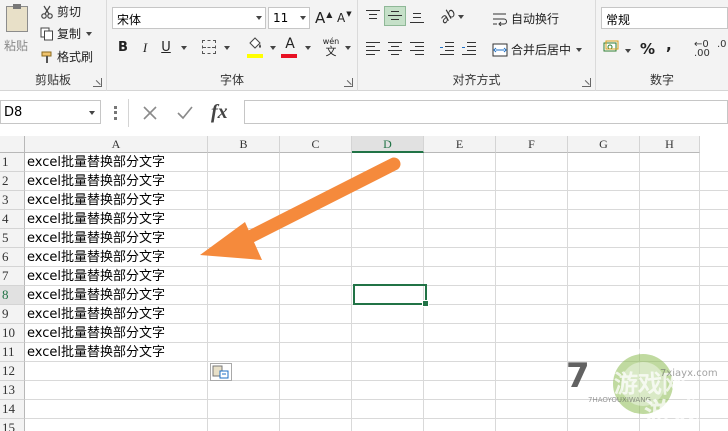 This screenshot has width=728, height=431. What do you see at coordinates (672, 413) in the screenshot?
I see `watermark-brand-bottom: 游戏` at bounding box center [672, 413].